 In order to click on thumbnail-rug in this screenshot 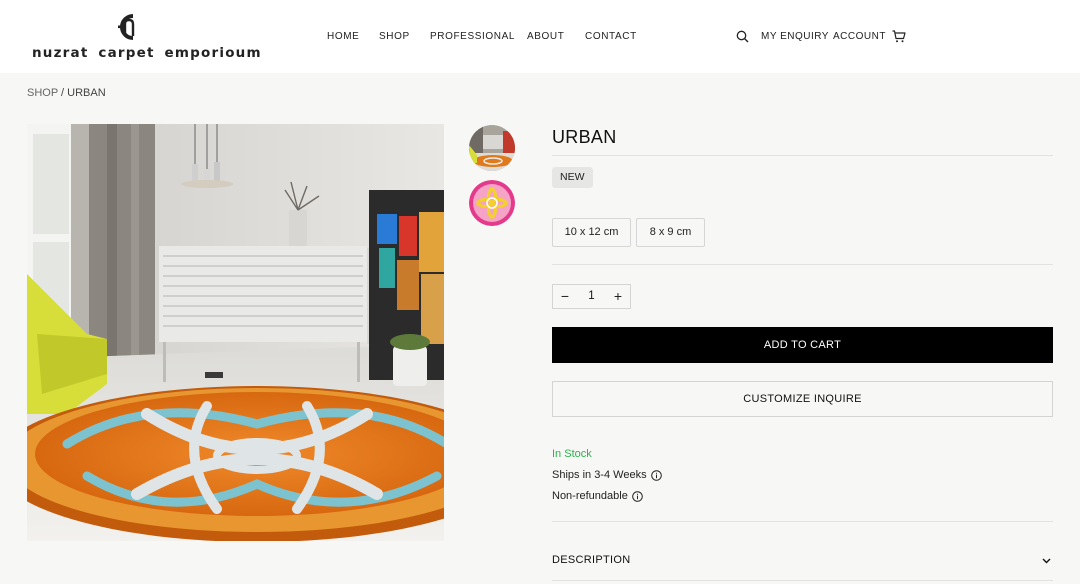, I will do `click(492, 203)`.